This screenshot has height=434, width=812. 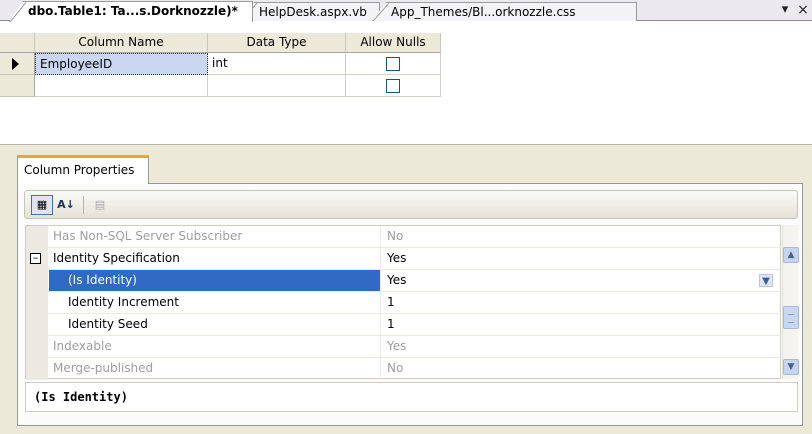 What do you see at coordinates (215, 368) in the screenshot?
I see `property-name: Merge-published` at bounding box center [215, 368].